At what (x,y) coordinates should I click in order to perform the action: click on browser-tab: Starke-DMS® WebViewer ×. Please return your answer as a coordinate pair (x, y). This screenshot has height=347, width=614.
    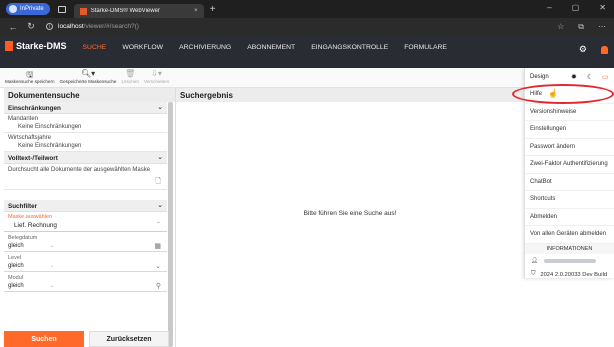
    Looking at the image, I should click on (138, 11).